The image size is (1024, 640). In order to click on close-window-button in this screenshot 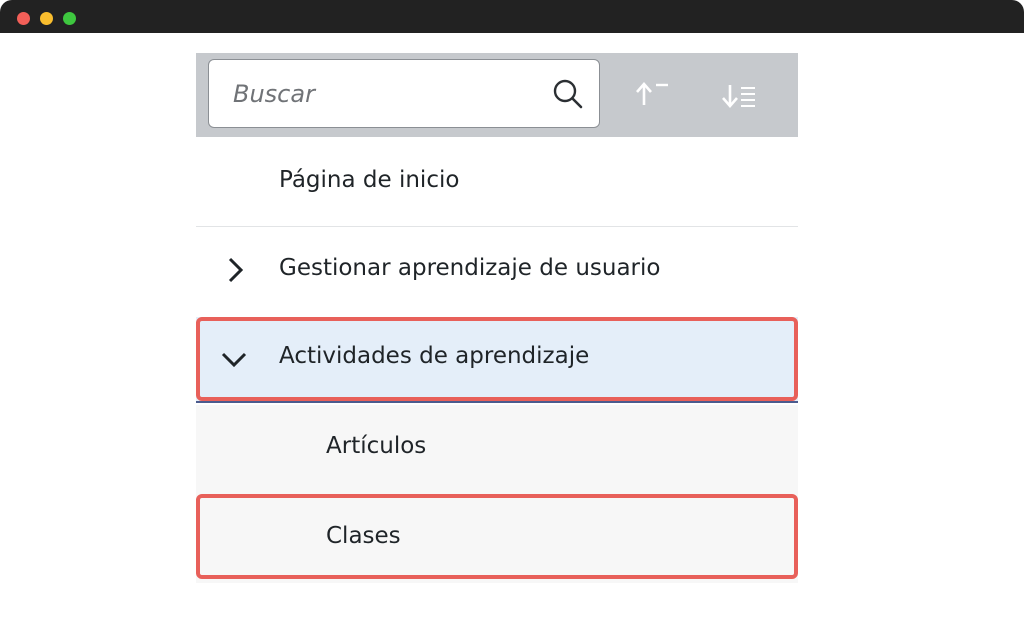, I will do `click(23, 18)`.